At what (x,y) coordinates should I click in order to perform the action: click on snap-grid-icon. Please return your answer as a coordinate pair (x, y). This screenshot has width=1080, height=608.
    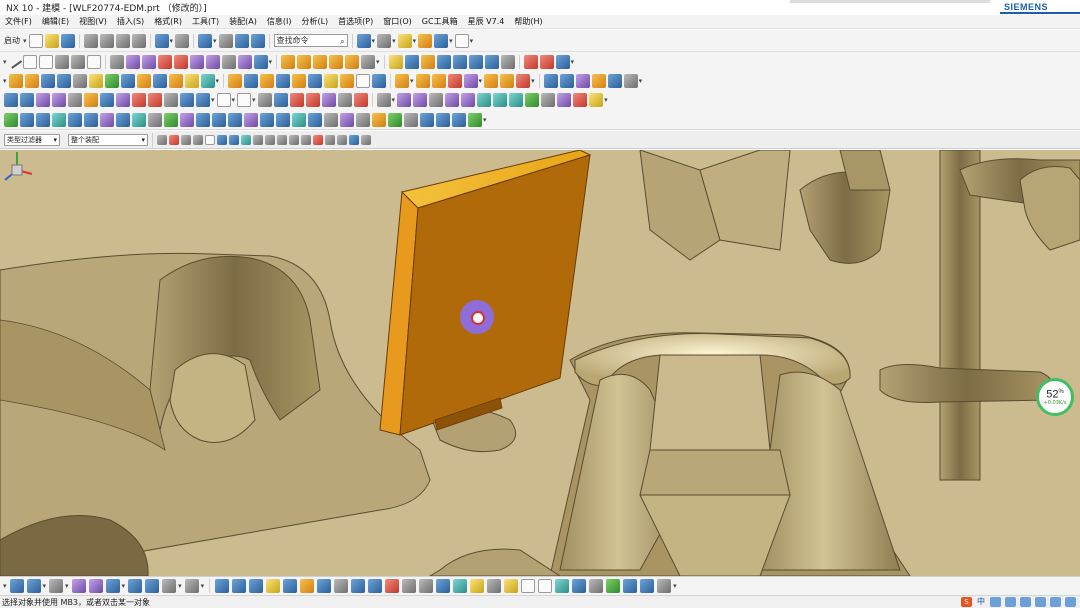
    Looking at the image, I should click on (246, 139).